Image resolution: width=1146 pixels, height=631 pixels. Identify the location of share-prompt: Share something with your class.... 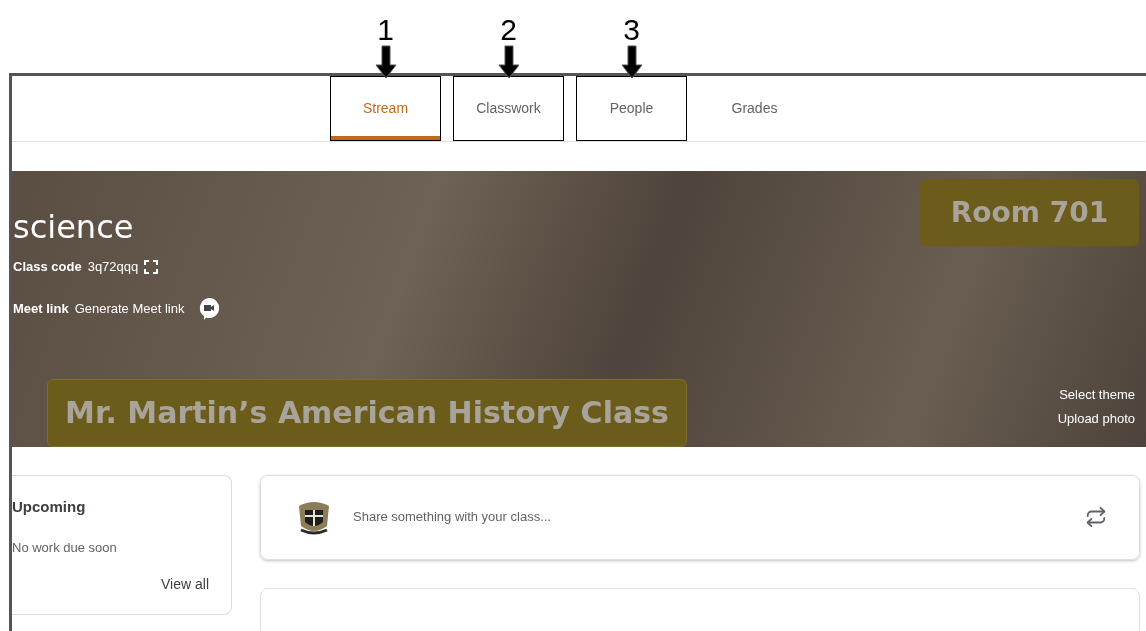
(452, 517).